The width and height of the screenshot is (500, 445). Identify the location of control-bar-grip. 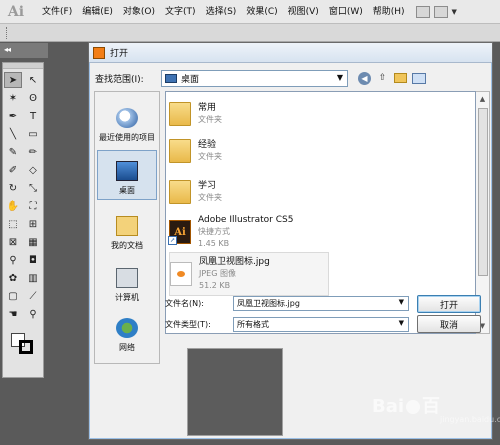
(7, 33).